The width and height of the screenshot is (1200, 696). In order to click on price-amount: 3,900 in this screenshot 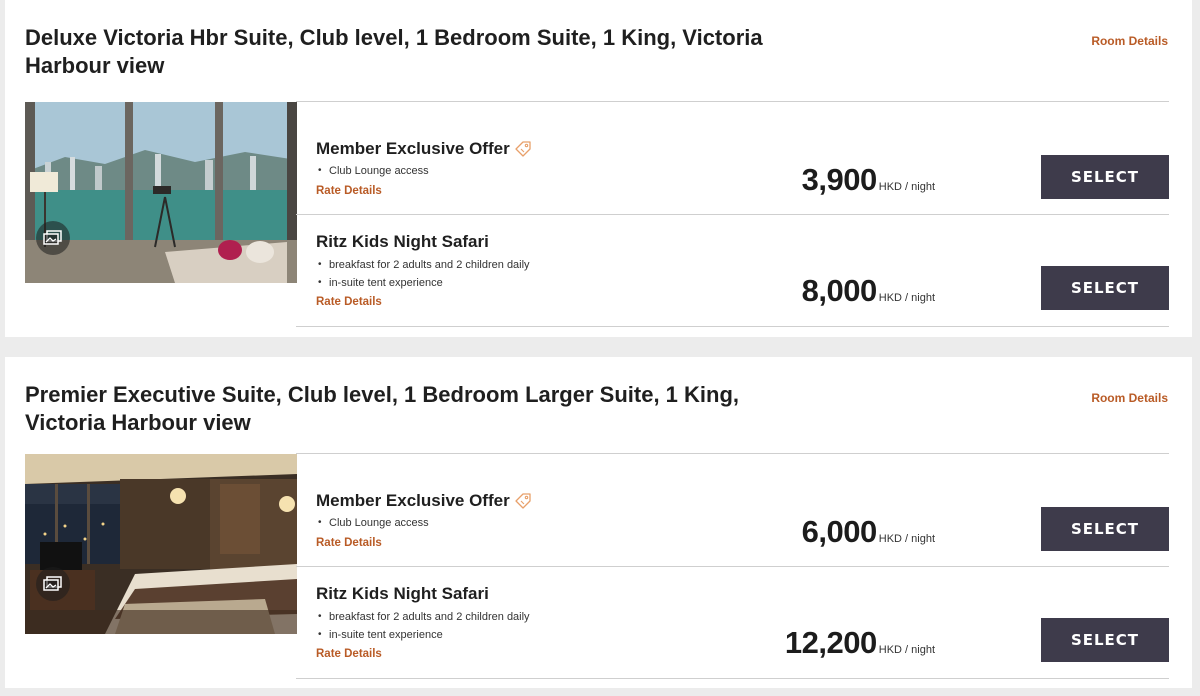, I will do `click(839, 179)`.